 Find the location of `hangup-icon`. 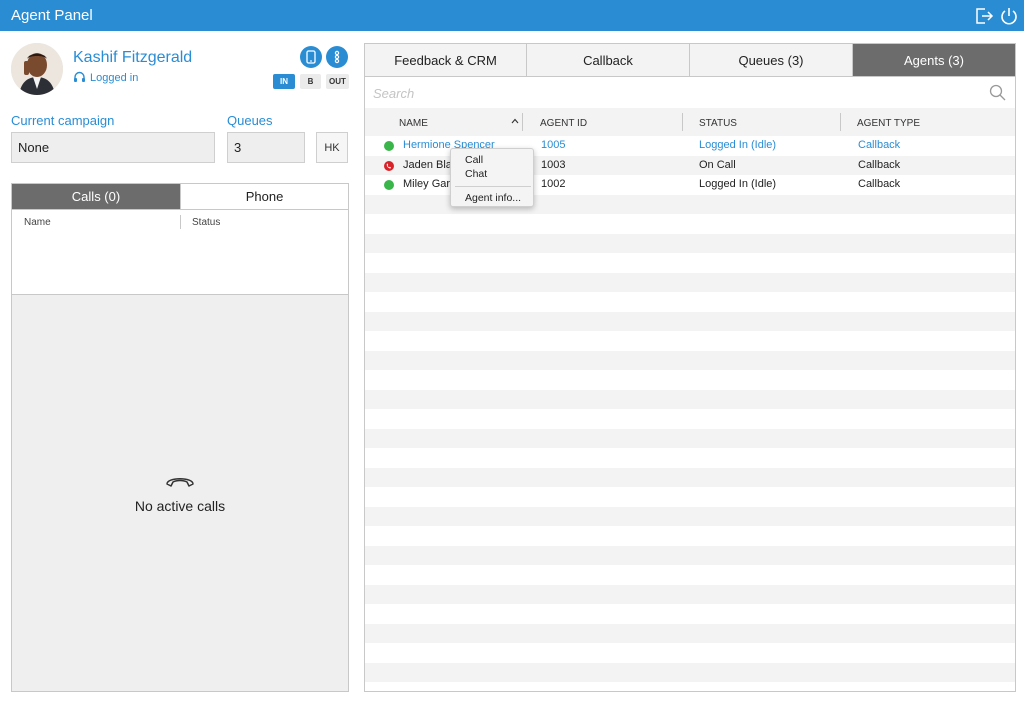

hangup-icon is located at coordinates (180, 482).